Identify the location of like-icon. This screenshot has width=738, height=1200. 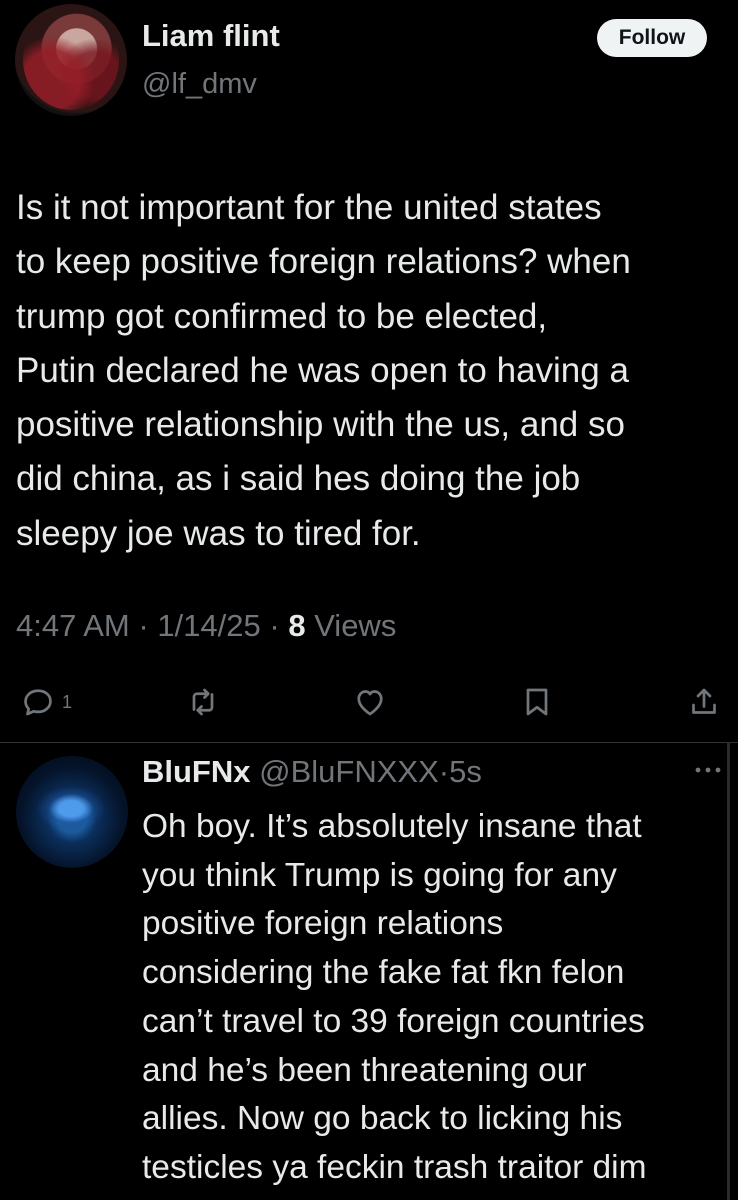
(370, 703).